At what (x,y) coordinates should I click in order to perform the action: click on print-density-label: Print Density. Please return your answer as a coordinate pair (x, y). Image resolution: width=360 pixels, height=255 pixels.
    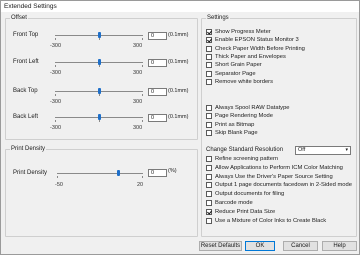
    Looking at the image, I should click on (30, 173).